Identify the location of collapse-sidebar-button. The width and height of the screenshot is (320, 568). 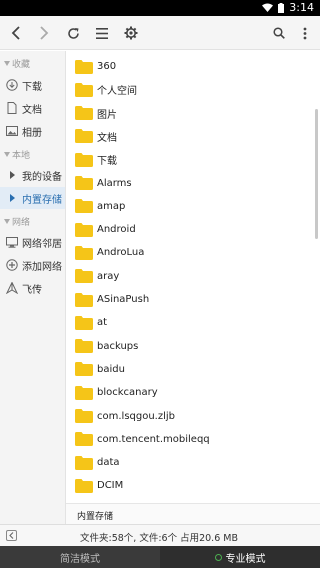
(11, 535).